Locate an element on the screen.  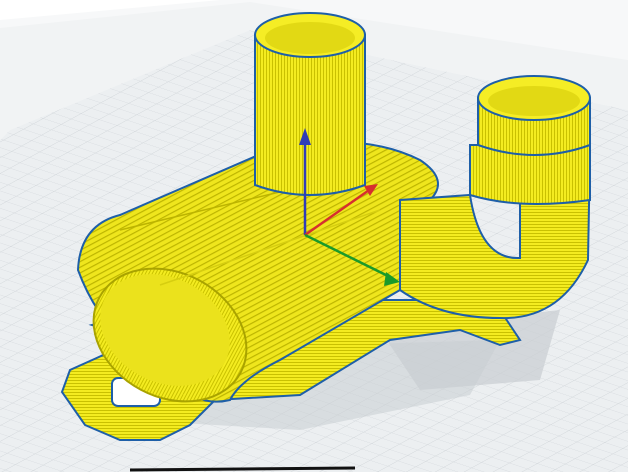
bottom-toolbar-edge is located at coordinates (242, 469).